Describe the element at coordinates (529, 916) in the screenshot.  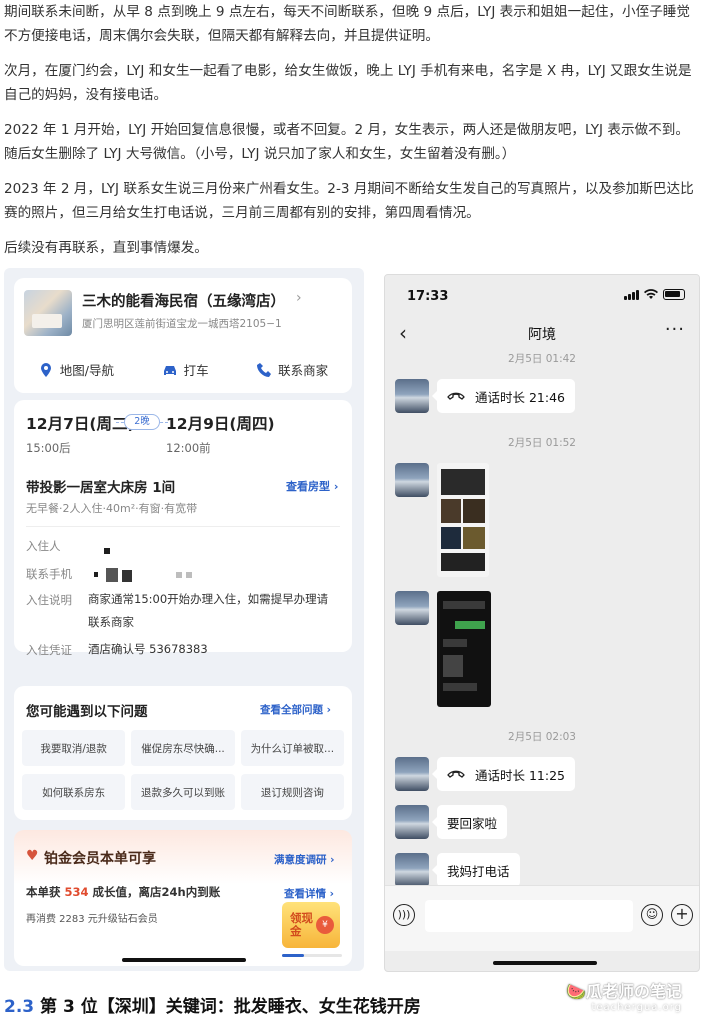
I see `message-input` at that location.